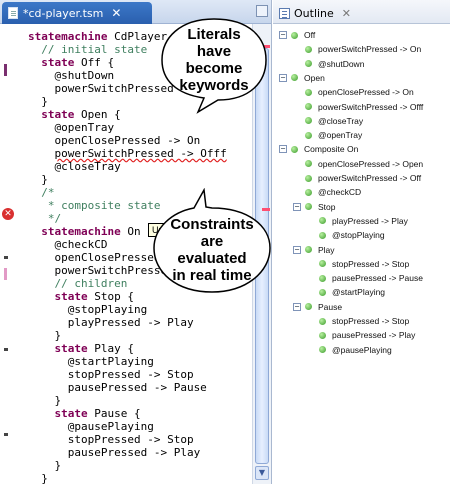 The height and width of the screenshot is (484, 450). What do you see at coordinates (327, 206) in the screenshot?
I see `tree-item-label: Stop` at bounding box center [327, 206].